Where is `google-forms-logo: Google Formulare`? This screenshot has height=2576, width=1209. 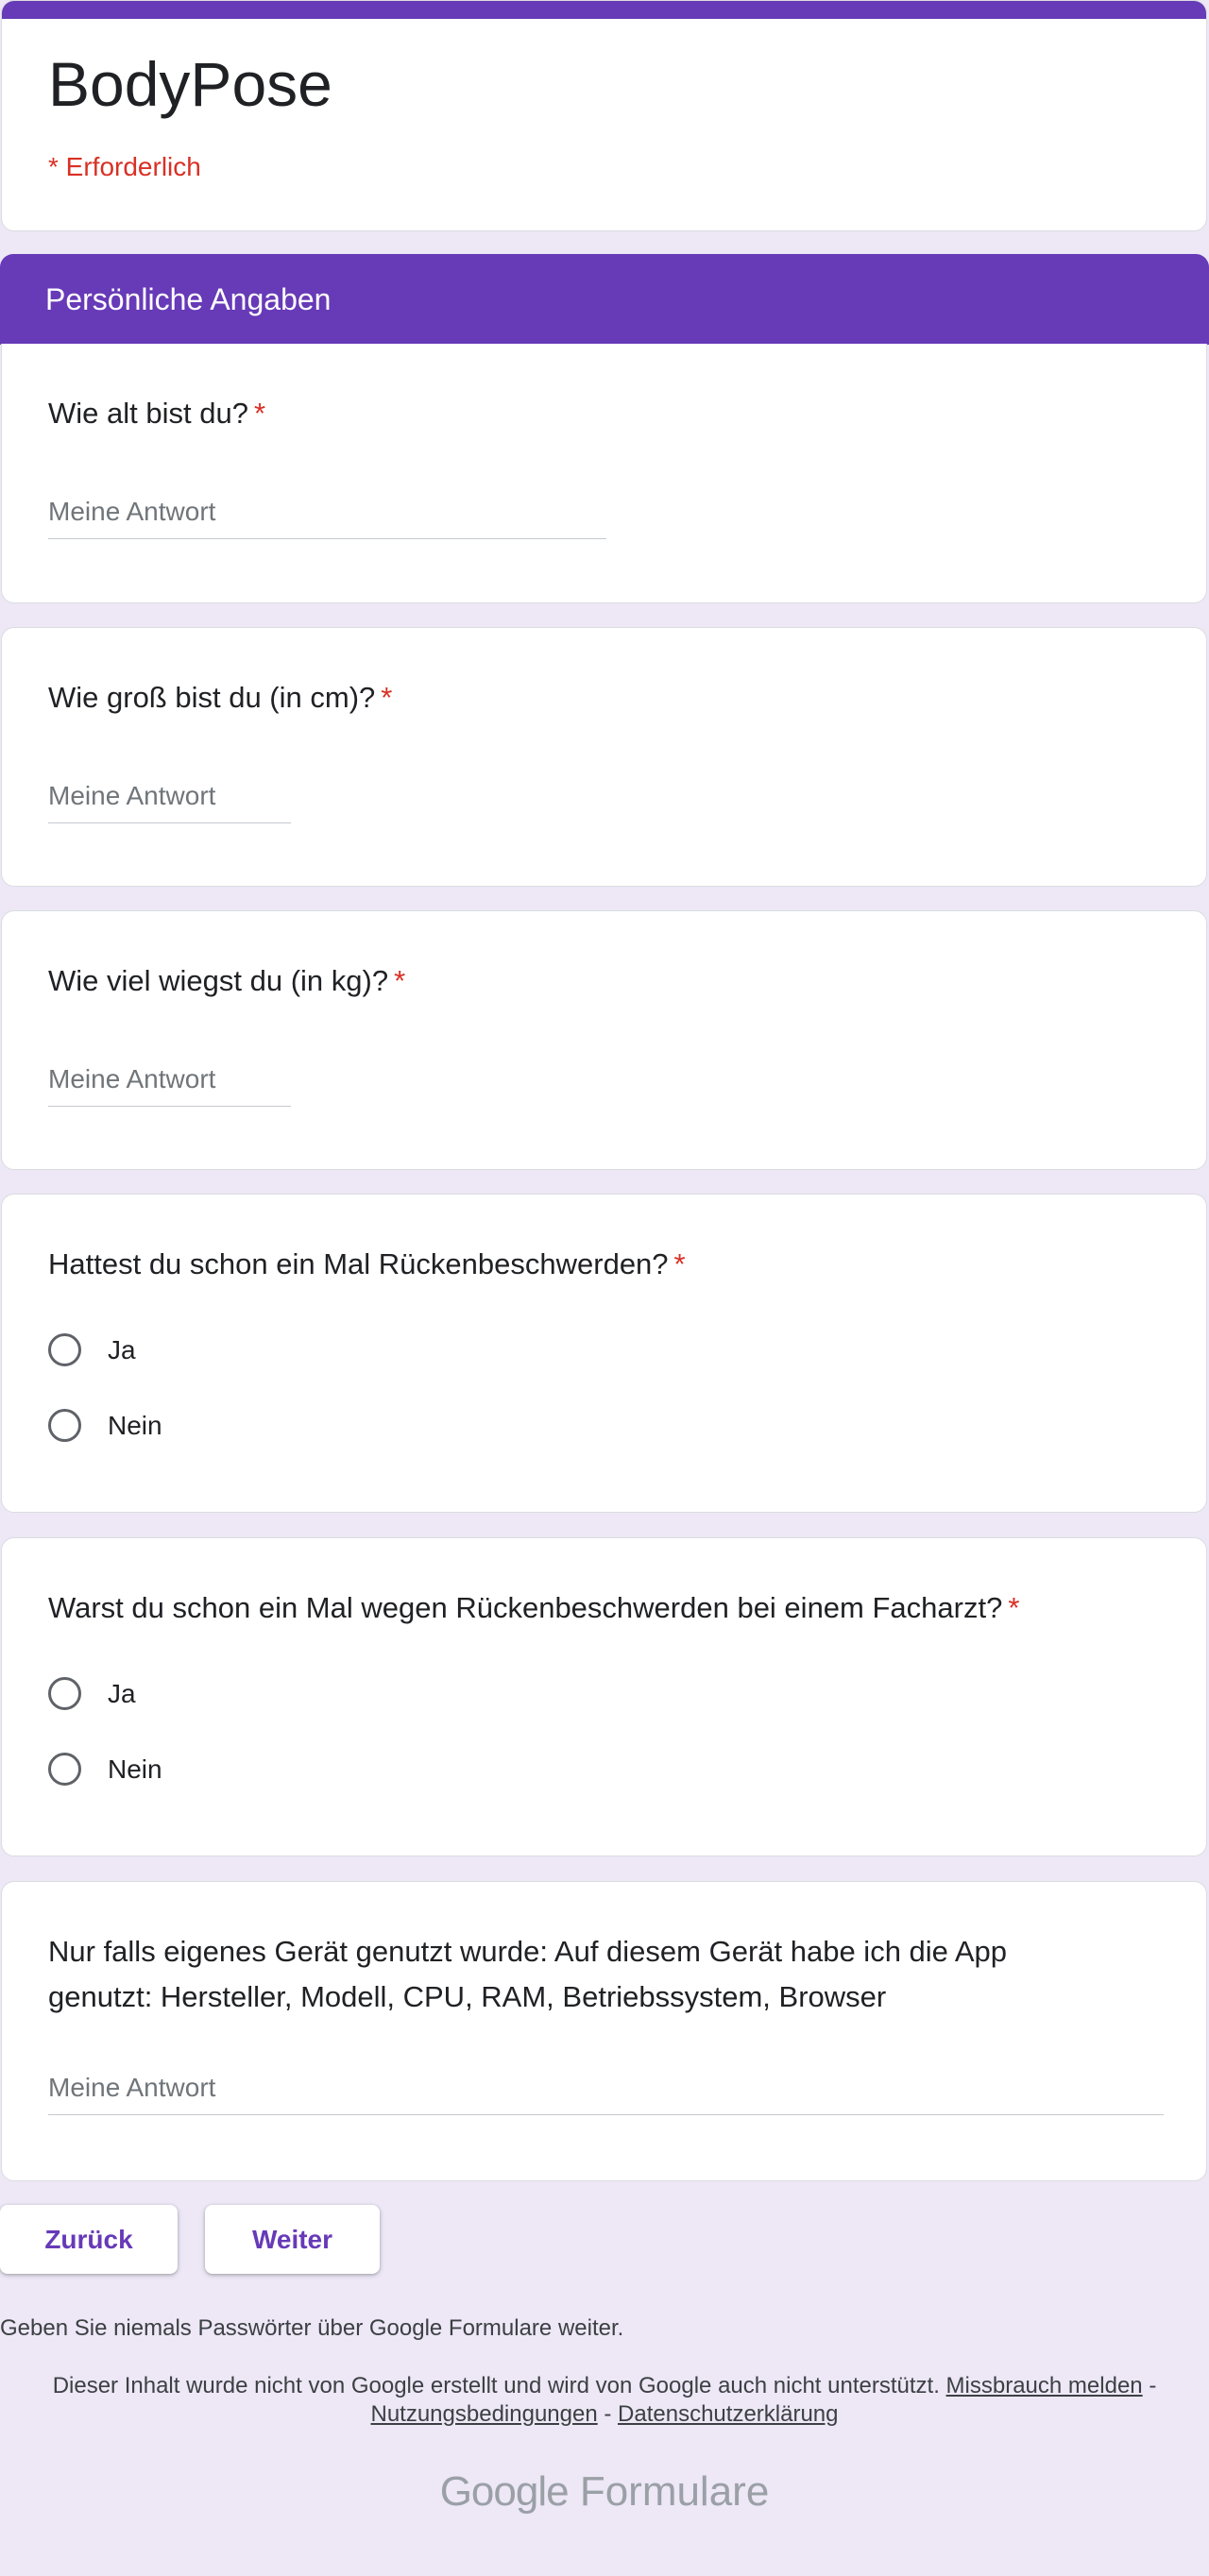 google-forms-logo: Google Formulare is located at coordinates (604, 2492).